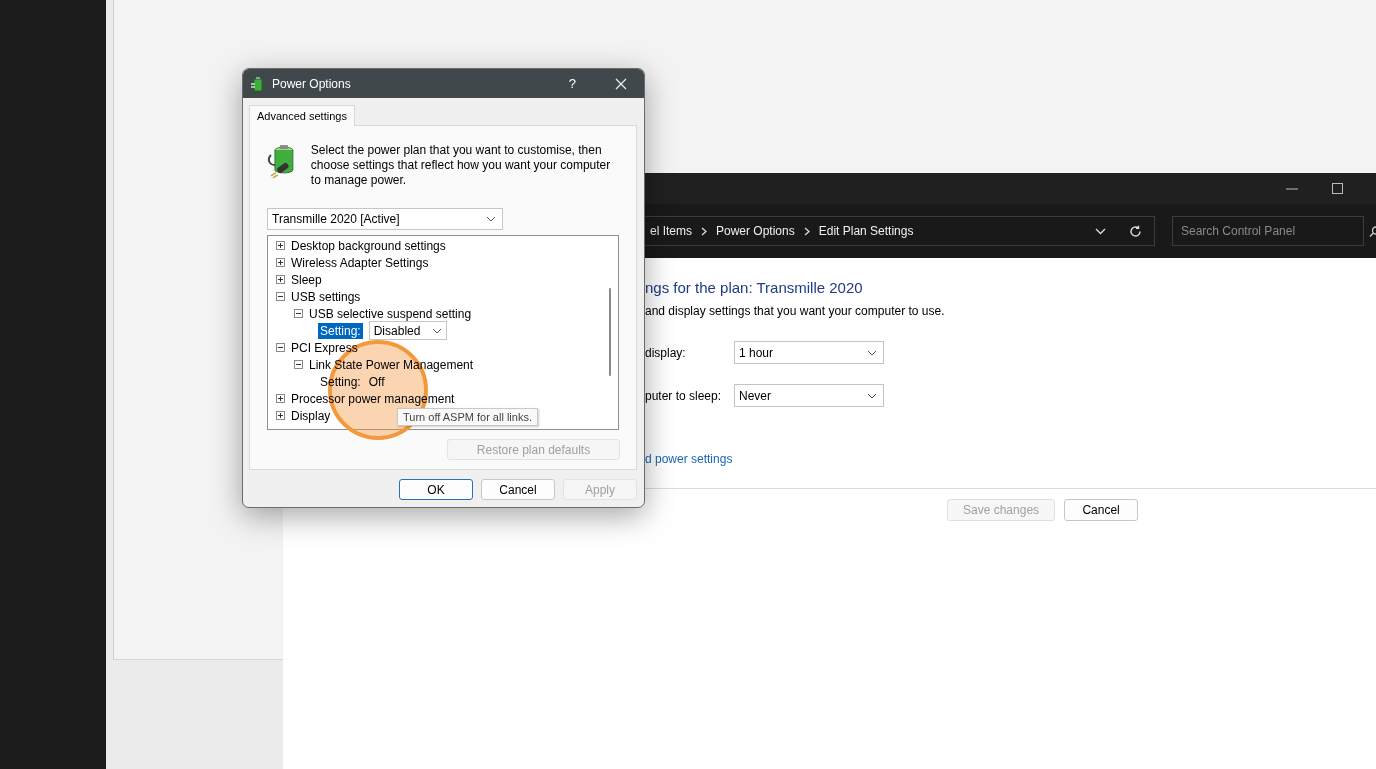  What do you see at coordinates (809, 352) in the screenshot?
I see `setting-dropdown: 1 hour` at bounding box center [809, 352].